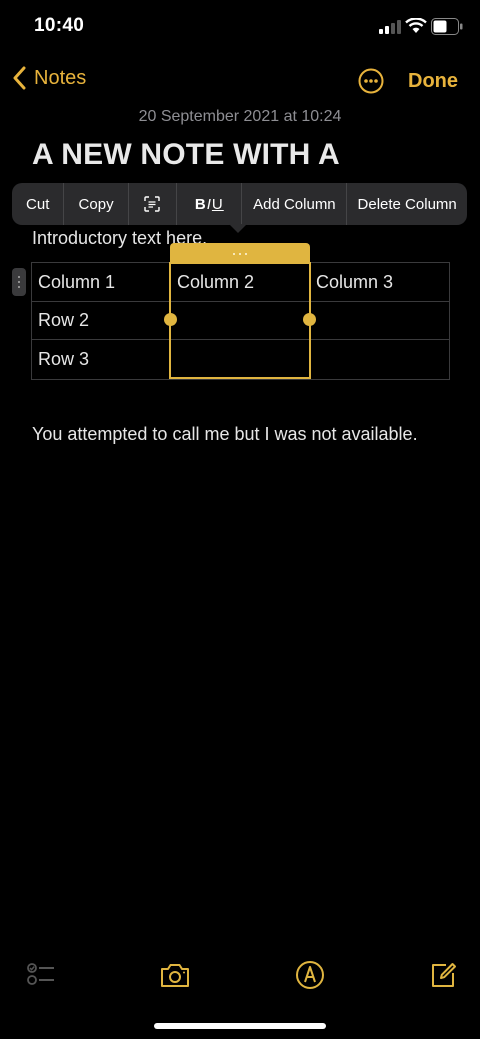 This screenshot has width=480, height=1039. Describe the element at coordinates (175, 975) in the screenshot. I see `camera-icon` at that location.